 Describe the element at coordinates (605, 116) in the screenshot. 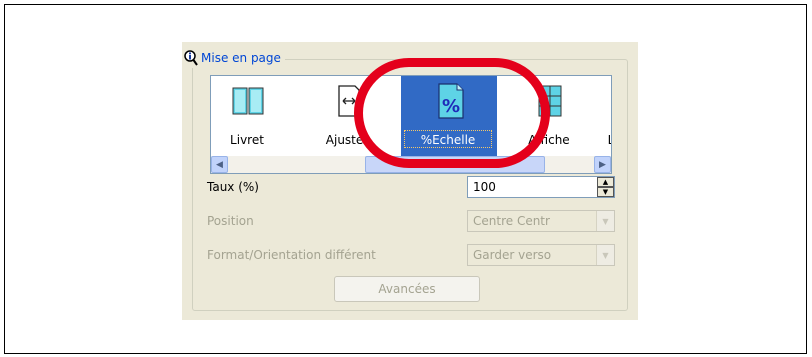

I see `carousel-item-l: L` at that location.